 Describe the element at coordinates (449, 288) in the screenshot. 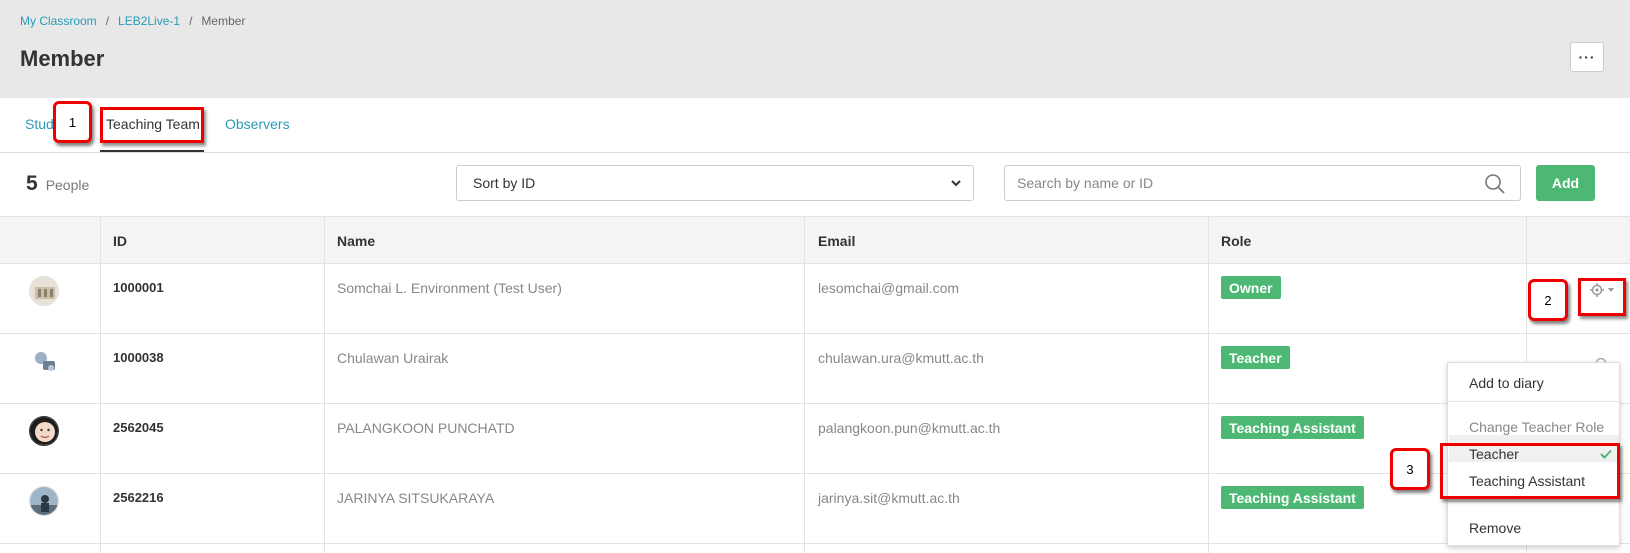

I see `member-name: Somchai L. Environment (Test User)` at that location.